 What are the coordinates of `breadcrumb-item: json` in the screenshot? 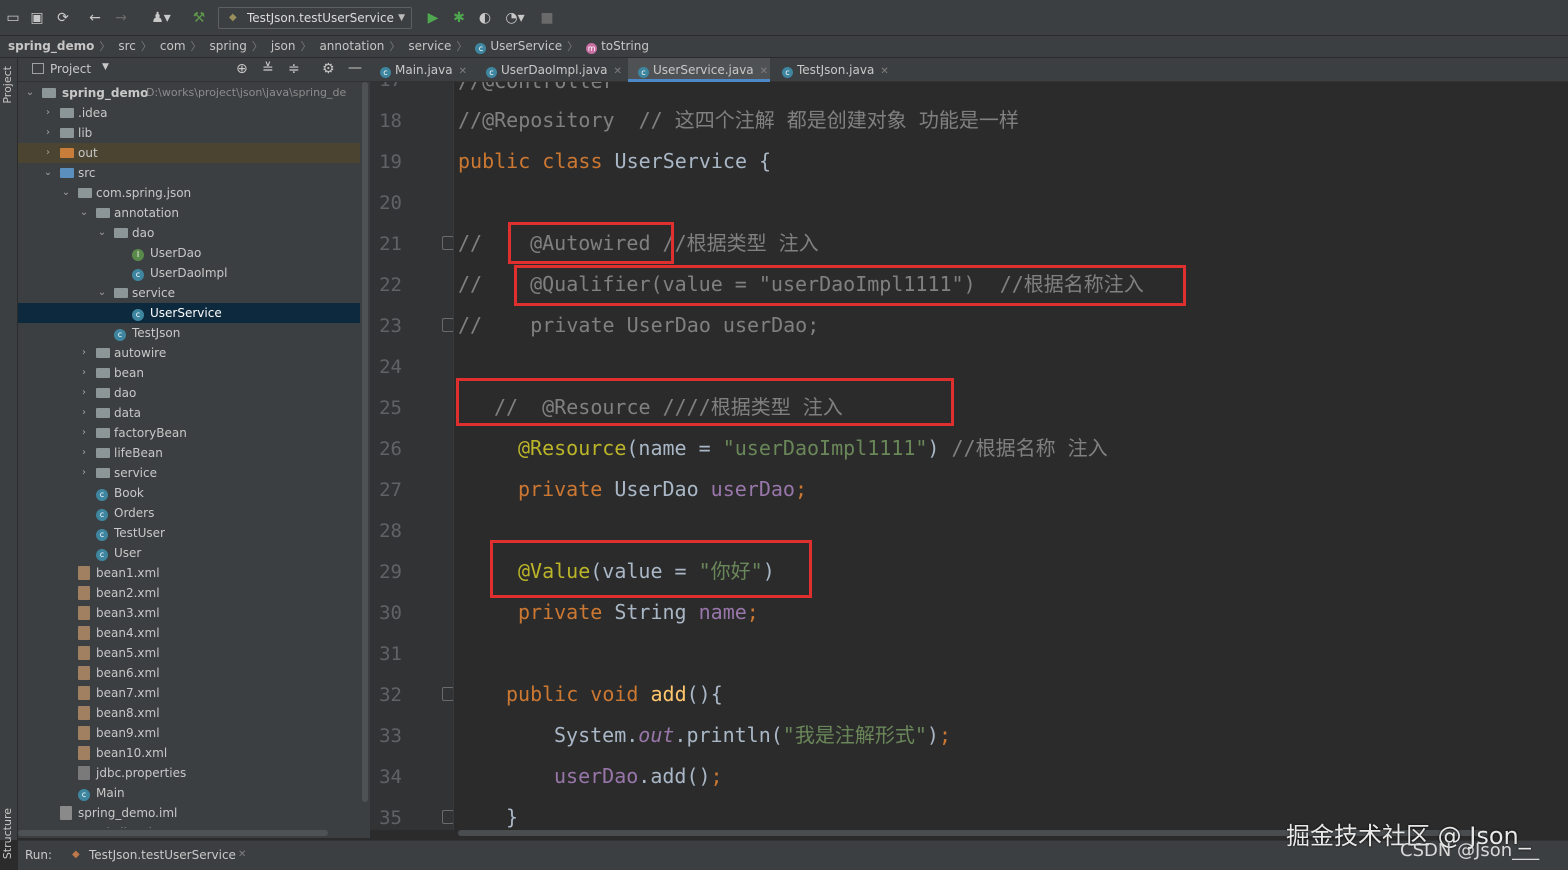 It's located at (279, 46).